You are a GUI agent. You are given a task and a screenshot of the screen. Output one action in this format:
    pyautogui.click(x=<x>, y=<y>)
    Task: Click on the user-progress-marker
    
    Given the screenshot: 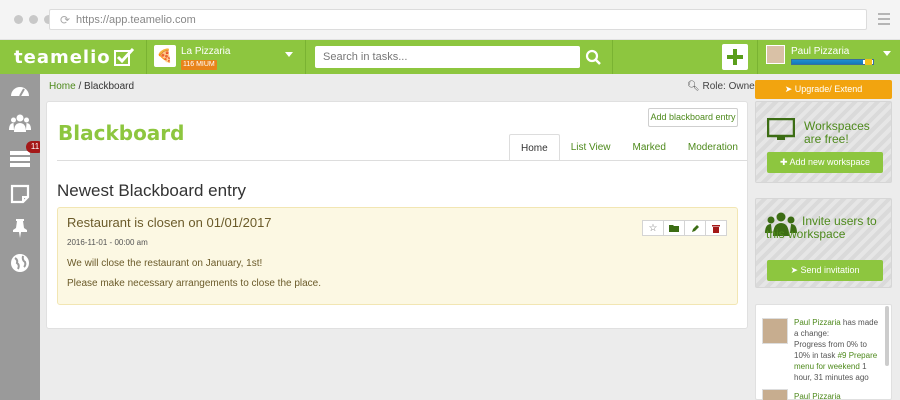 What is the action you would take?
    pyautogui.click(x=868, y=62)
    